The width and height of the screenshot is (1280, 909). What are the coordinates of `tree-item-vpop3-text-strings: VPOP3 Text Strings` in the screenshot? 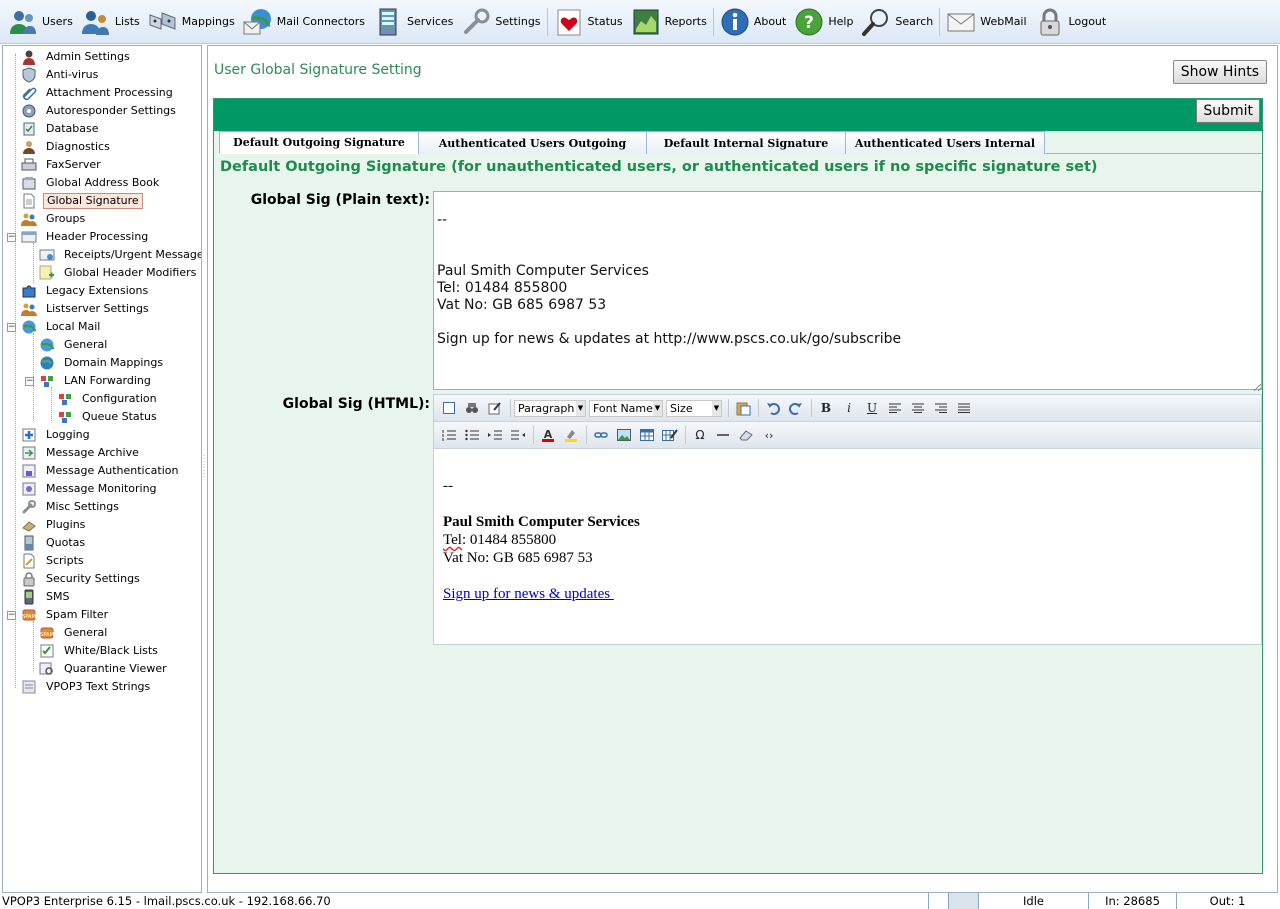 It's located at (87, 687).